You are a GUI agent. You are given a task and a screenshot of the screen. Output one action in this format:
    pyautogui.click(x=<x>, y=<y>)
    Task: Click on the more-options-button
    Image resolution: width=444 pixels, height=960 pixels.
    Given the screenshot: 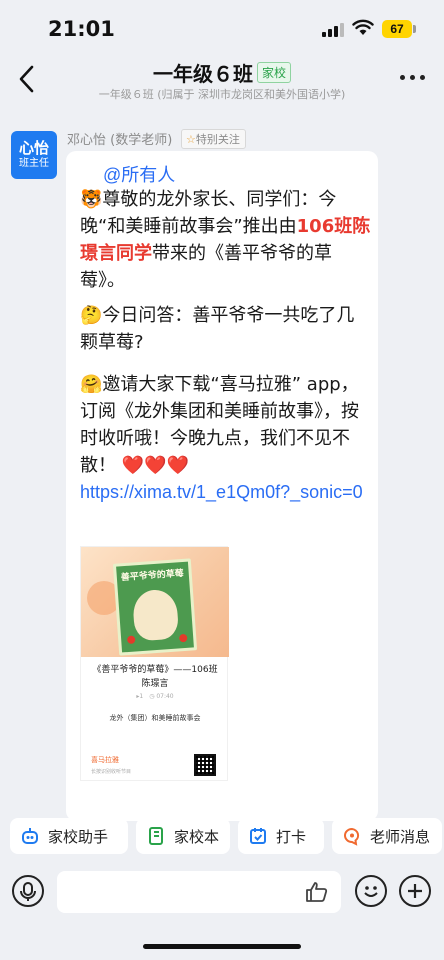 What is the action you would take?
    pyautogui.click(x=413, y=78)
    